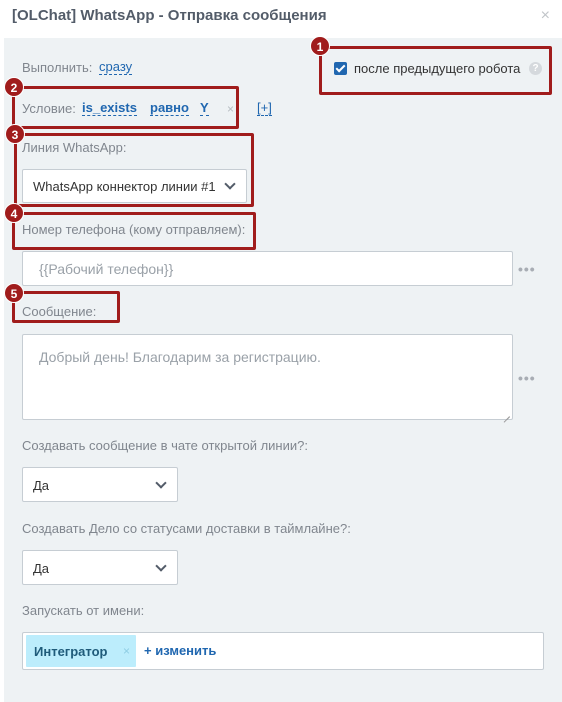 Image resolution: width=562 pixels, height=702 pixels. Describe the element at coordinates (83, 610) in the screenshot. I see `run-as-label: Запускать от имени:` at that location.